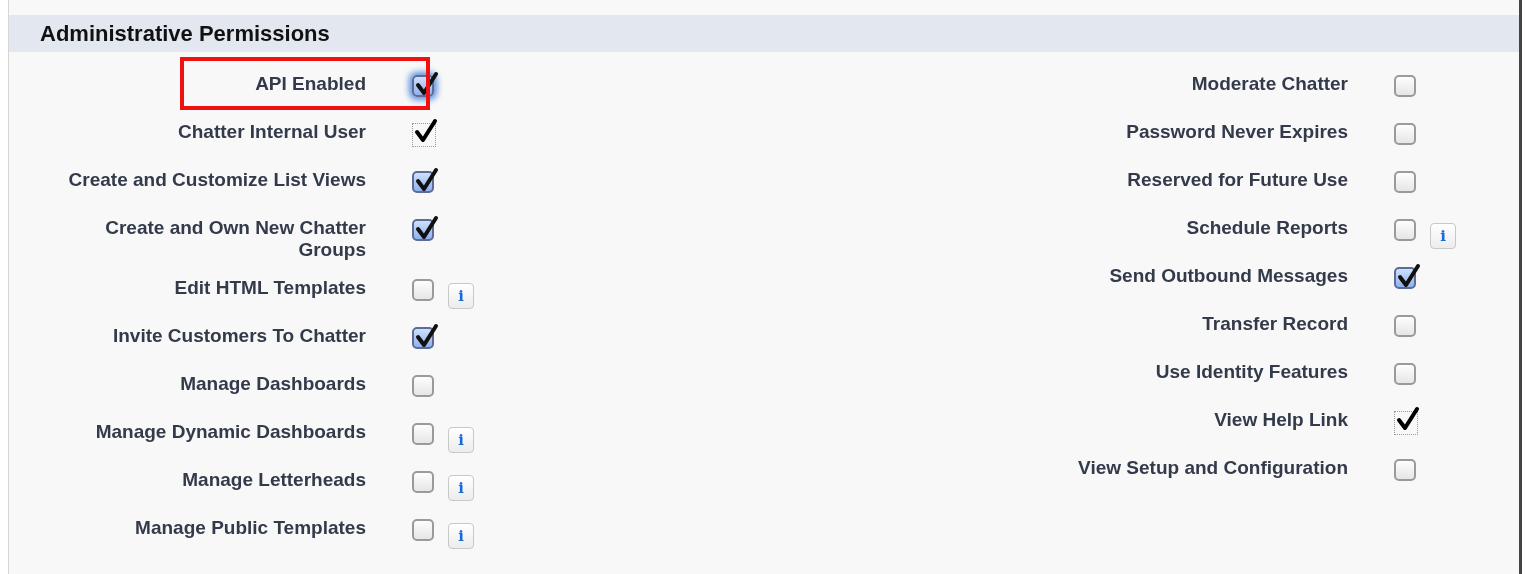 The width and height of the screenshot is (1526, 574). I want to click on permission-label: Password Never Expires, so click(1236, 132).